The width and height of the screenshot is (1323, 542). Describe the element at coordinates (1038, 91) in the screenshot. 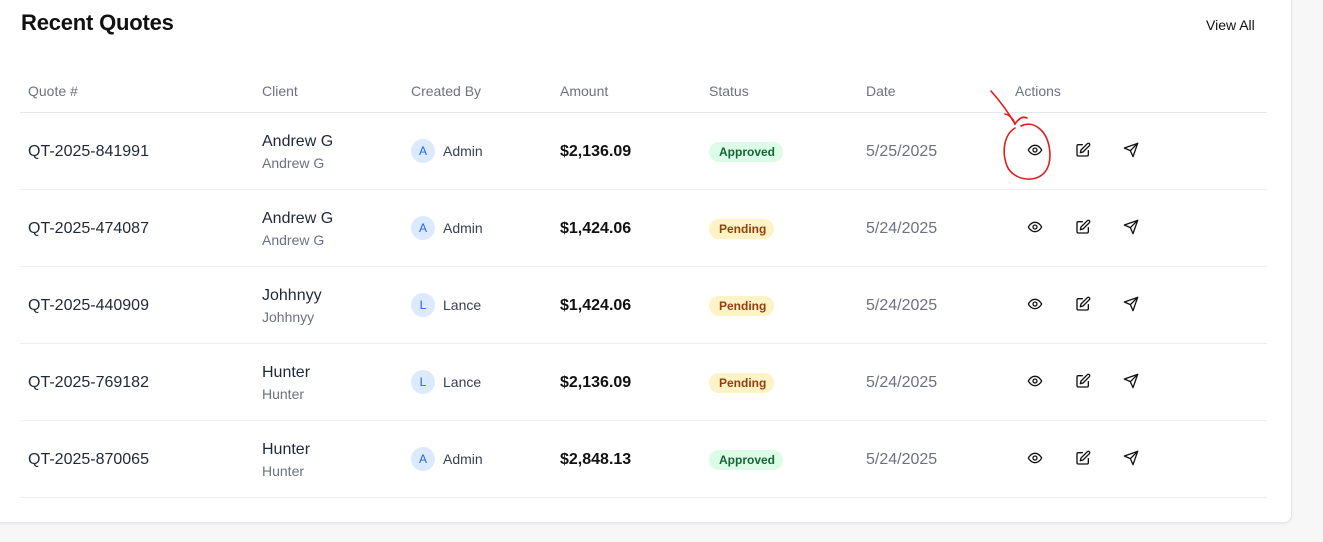

I see `column-header-actions: Actions` at that location.